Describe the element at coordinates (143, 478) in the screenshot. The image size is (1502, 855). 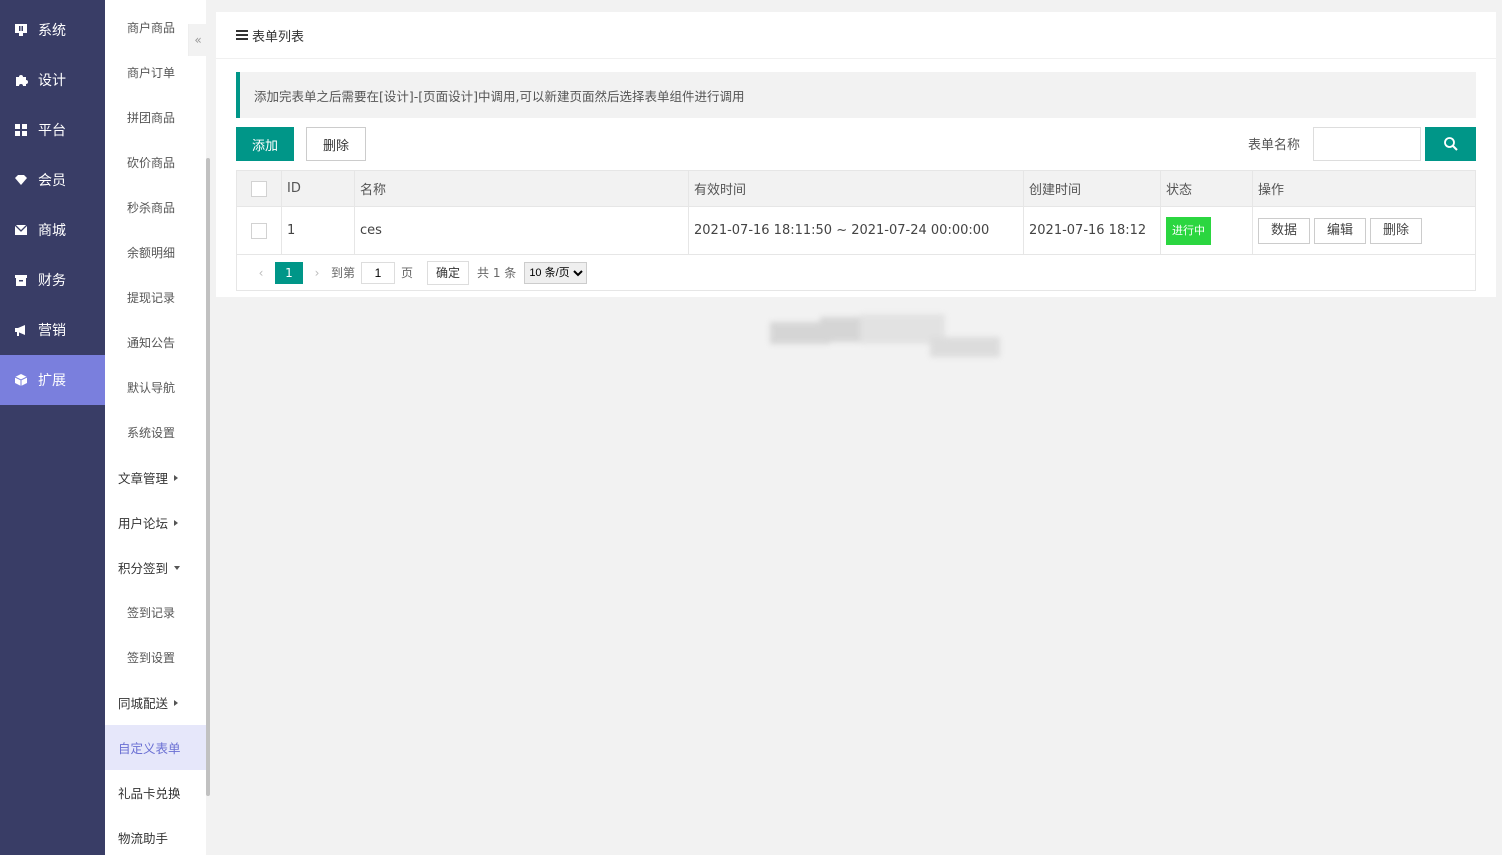
I see `subnav-item-label: 文章管理` at that location.